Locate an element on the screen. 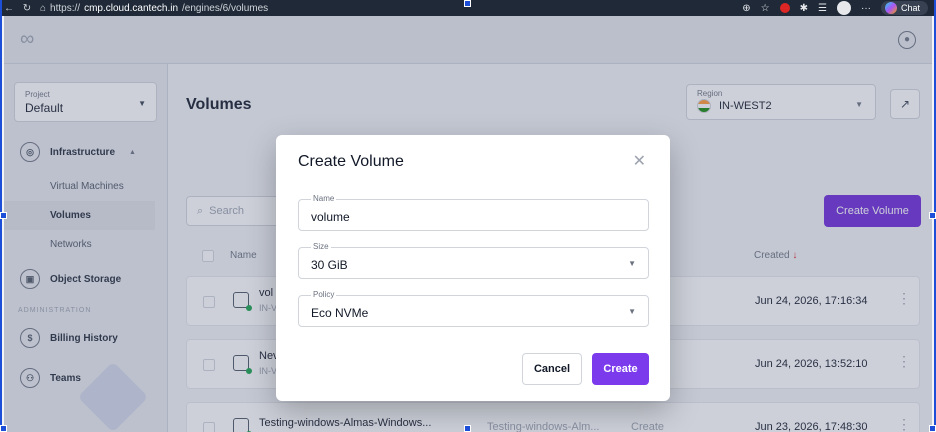  browser-menu-icon: ··· is located at coordinates (866, 8).